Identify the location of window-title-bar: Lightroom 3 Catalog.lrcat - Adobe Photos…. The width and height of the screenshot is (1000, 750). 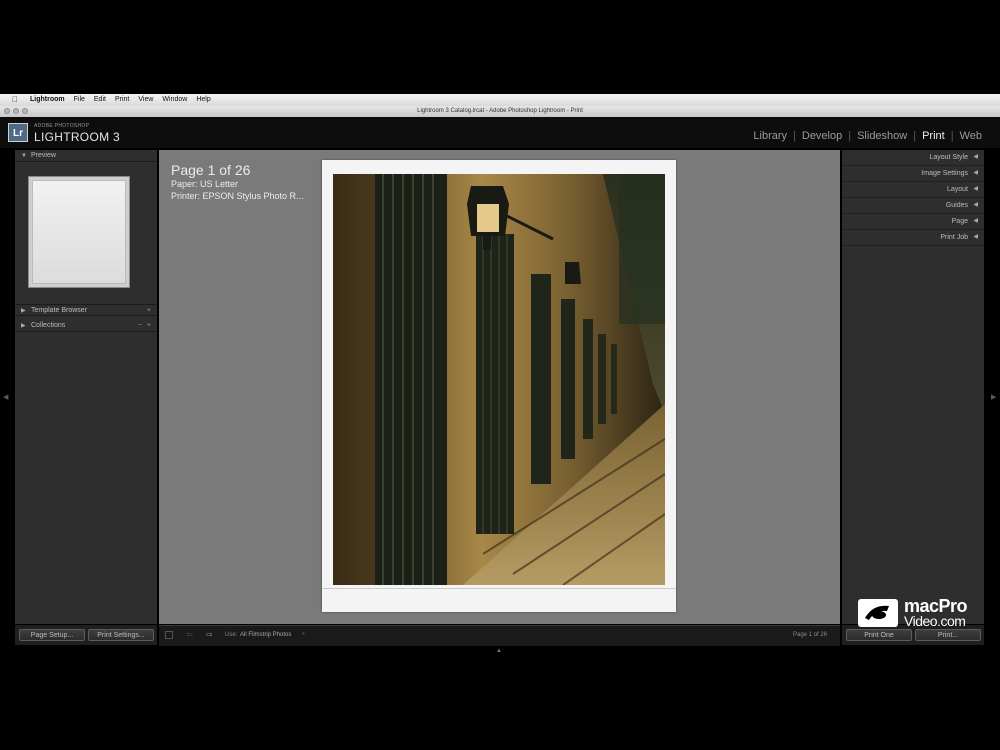
(500, 111).